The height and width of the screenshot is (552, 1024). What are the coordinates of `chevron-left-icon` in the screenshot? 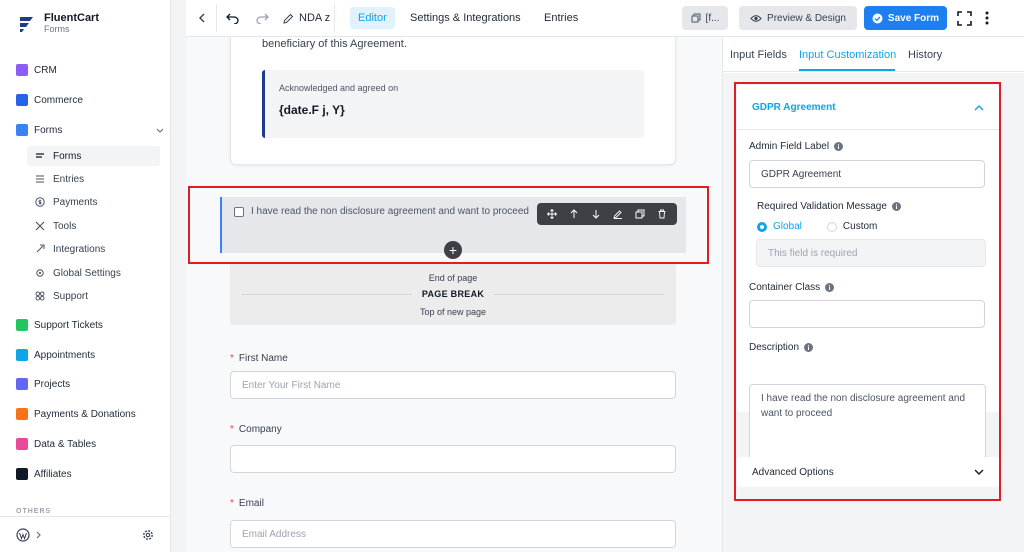 It's located at (202, 18).